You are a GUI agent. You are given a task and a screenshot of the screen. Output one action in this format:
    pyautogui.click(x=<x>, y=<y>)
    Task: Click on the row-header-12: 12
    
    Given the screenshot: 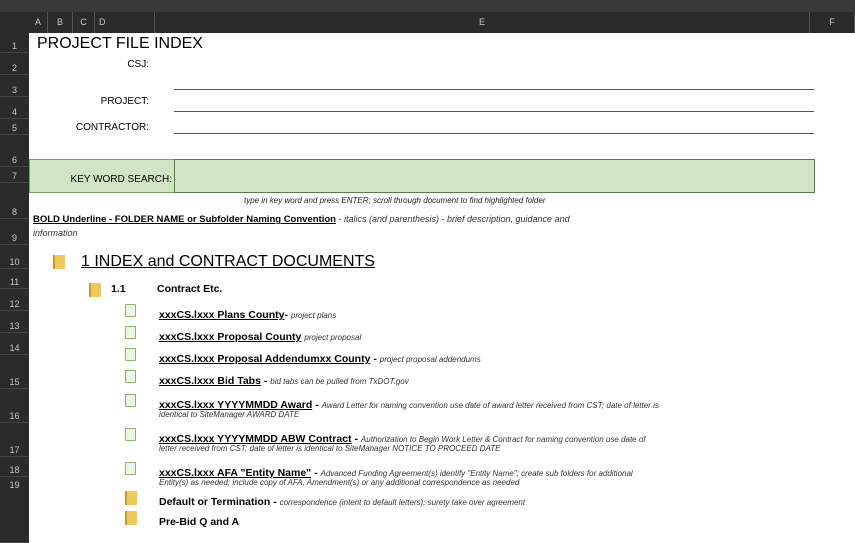 What is the action you would take?
    pyautogui.click(x=14, y=300)
    